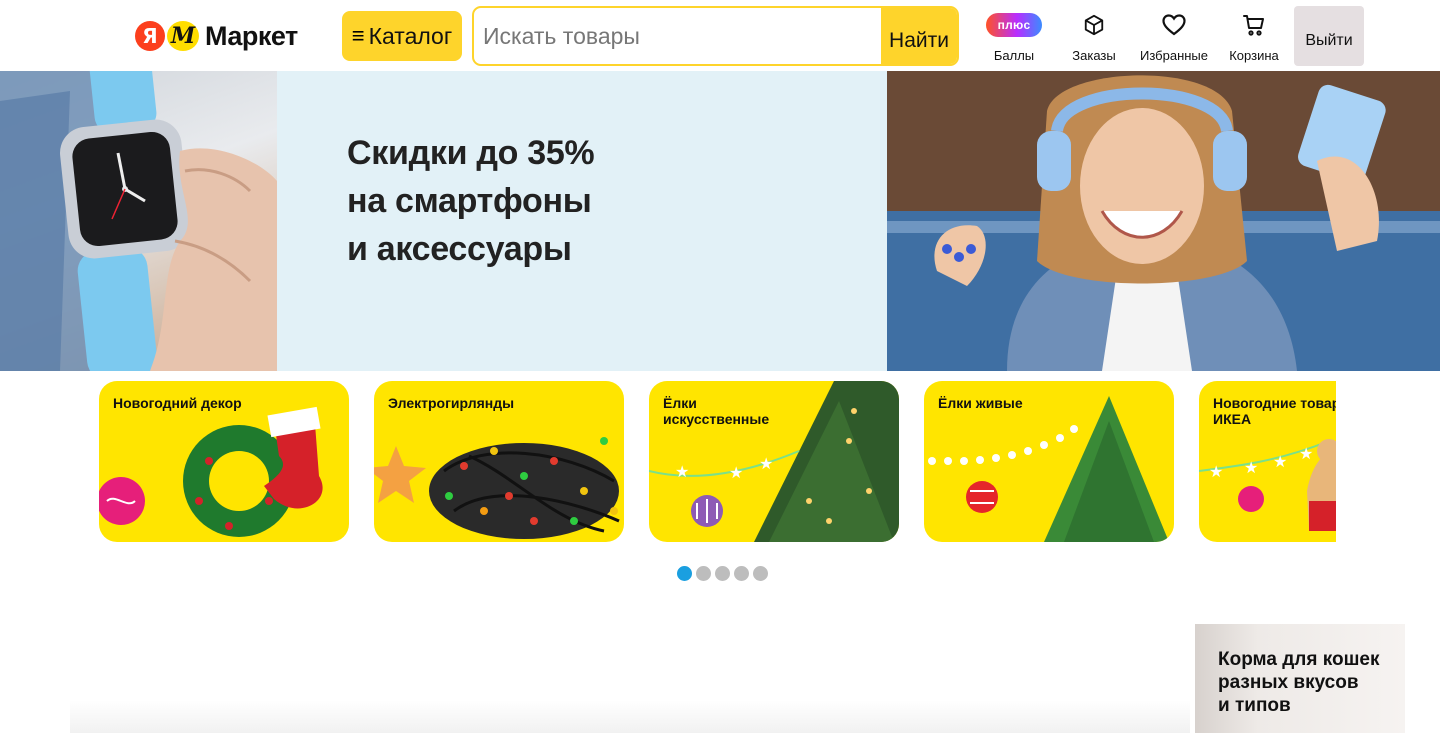 The width and height of the screenshot is (1440, 733). I want to click on banner-title-line: и аксессуары, so click(459, 249).